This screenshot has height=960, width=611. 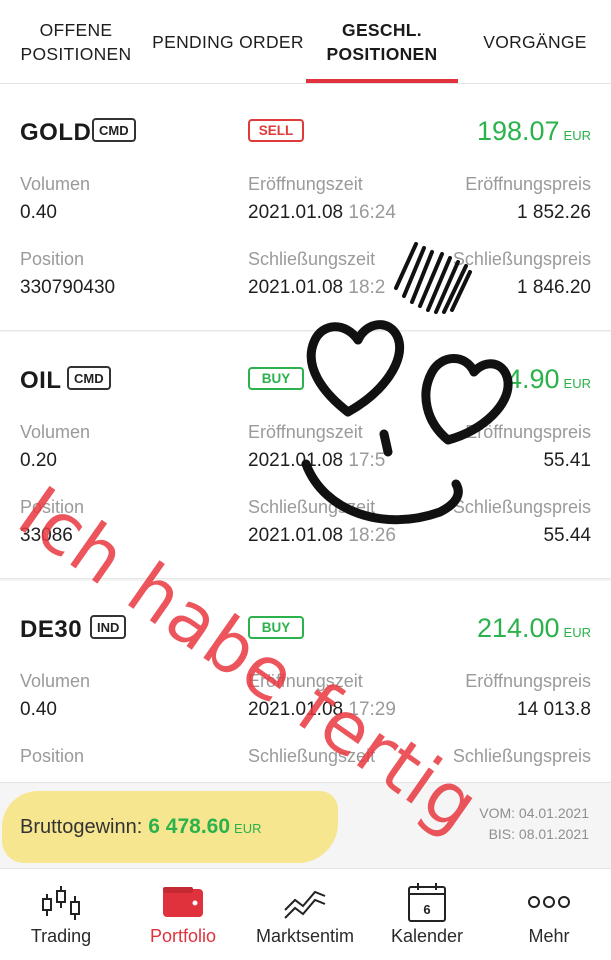 What do you see at coordinates (549, 936) in the screenshot?
I see `nav-more-label: Mehr` at bounding box center [549, 936].